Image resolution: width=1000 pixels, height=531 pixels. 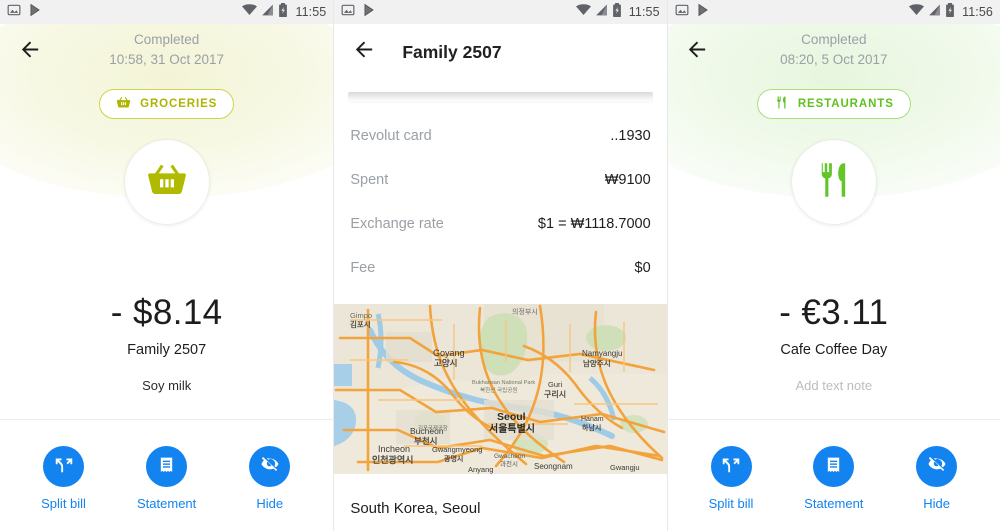 What do you see at coordinates (627, 180) in the screenshot?
I see `detail-value: ₩9100` at bounding box center [627, 180].